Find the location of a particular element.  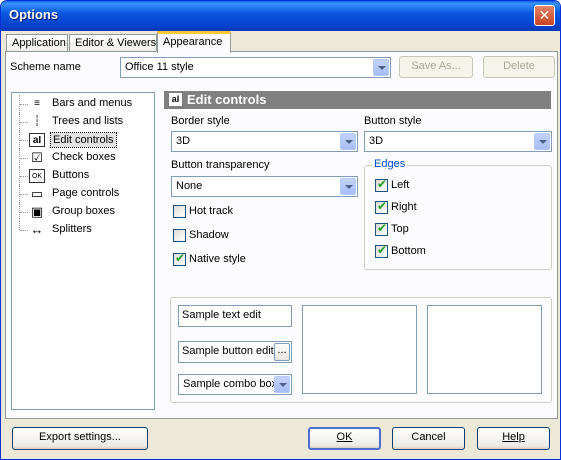

close-icon: ✕ is located at coordinates (544, 15).